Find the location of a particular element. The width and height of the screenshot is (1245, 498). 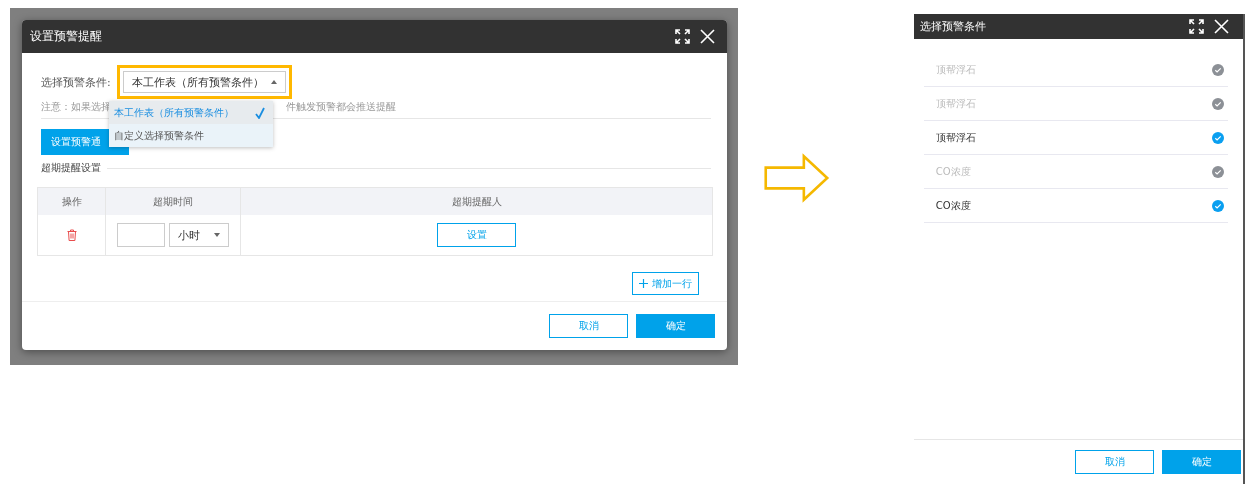

dropdown-option: 本工作表（所有预警条件） is located at coordinates (191, 112).